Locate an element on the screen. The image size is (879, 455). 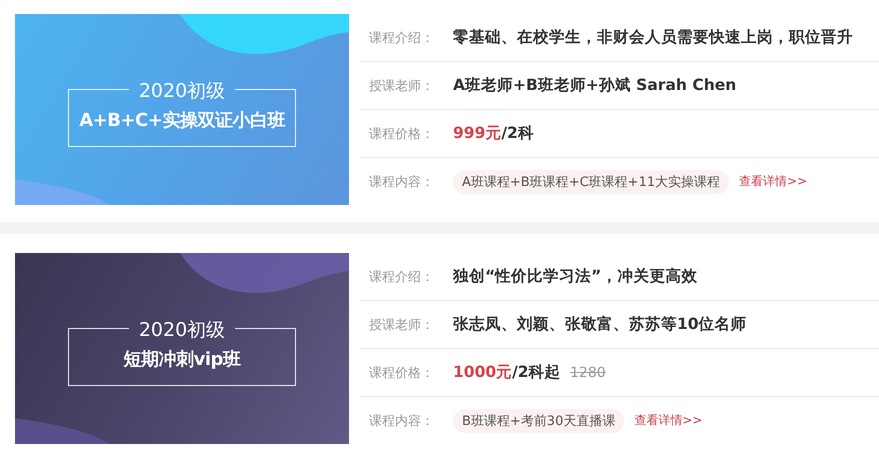
price-amount: 1000元 is located at coordinates (482, 372).